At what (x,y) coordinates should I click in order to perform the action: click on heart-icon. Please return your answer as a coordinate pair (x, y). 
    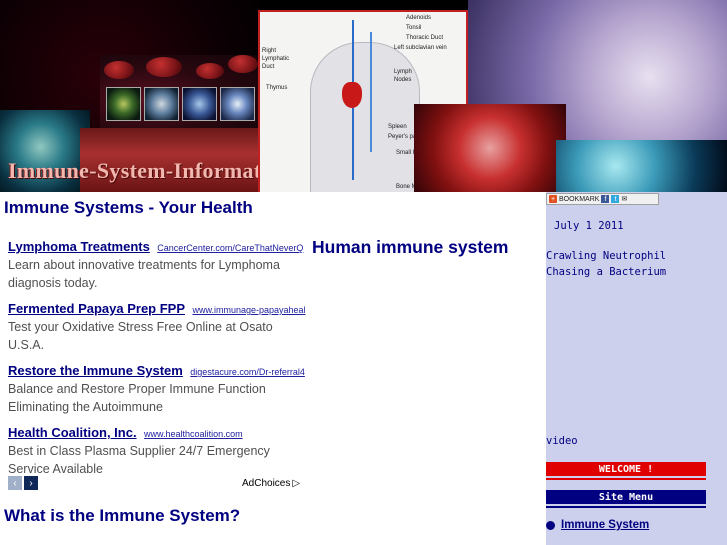
    Looking at the image, I should click on (352, 95).